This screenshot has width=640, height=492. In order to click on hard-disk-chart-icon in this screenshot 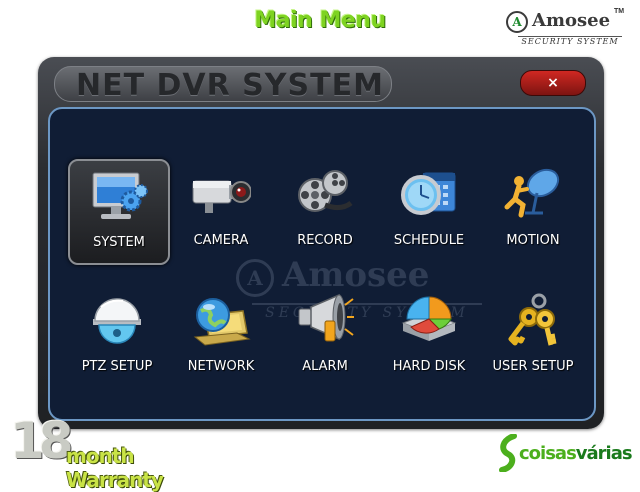, I will do `click(429, 318)`.